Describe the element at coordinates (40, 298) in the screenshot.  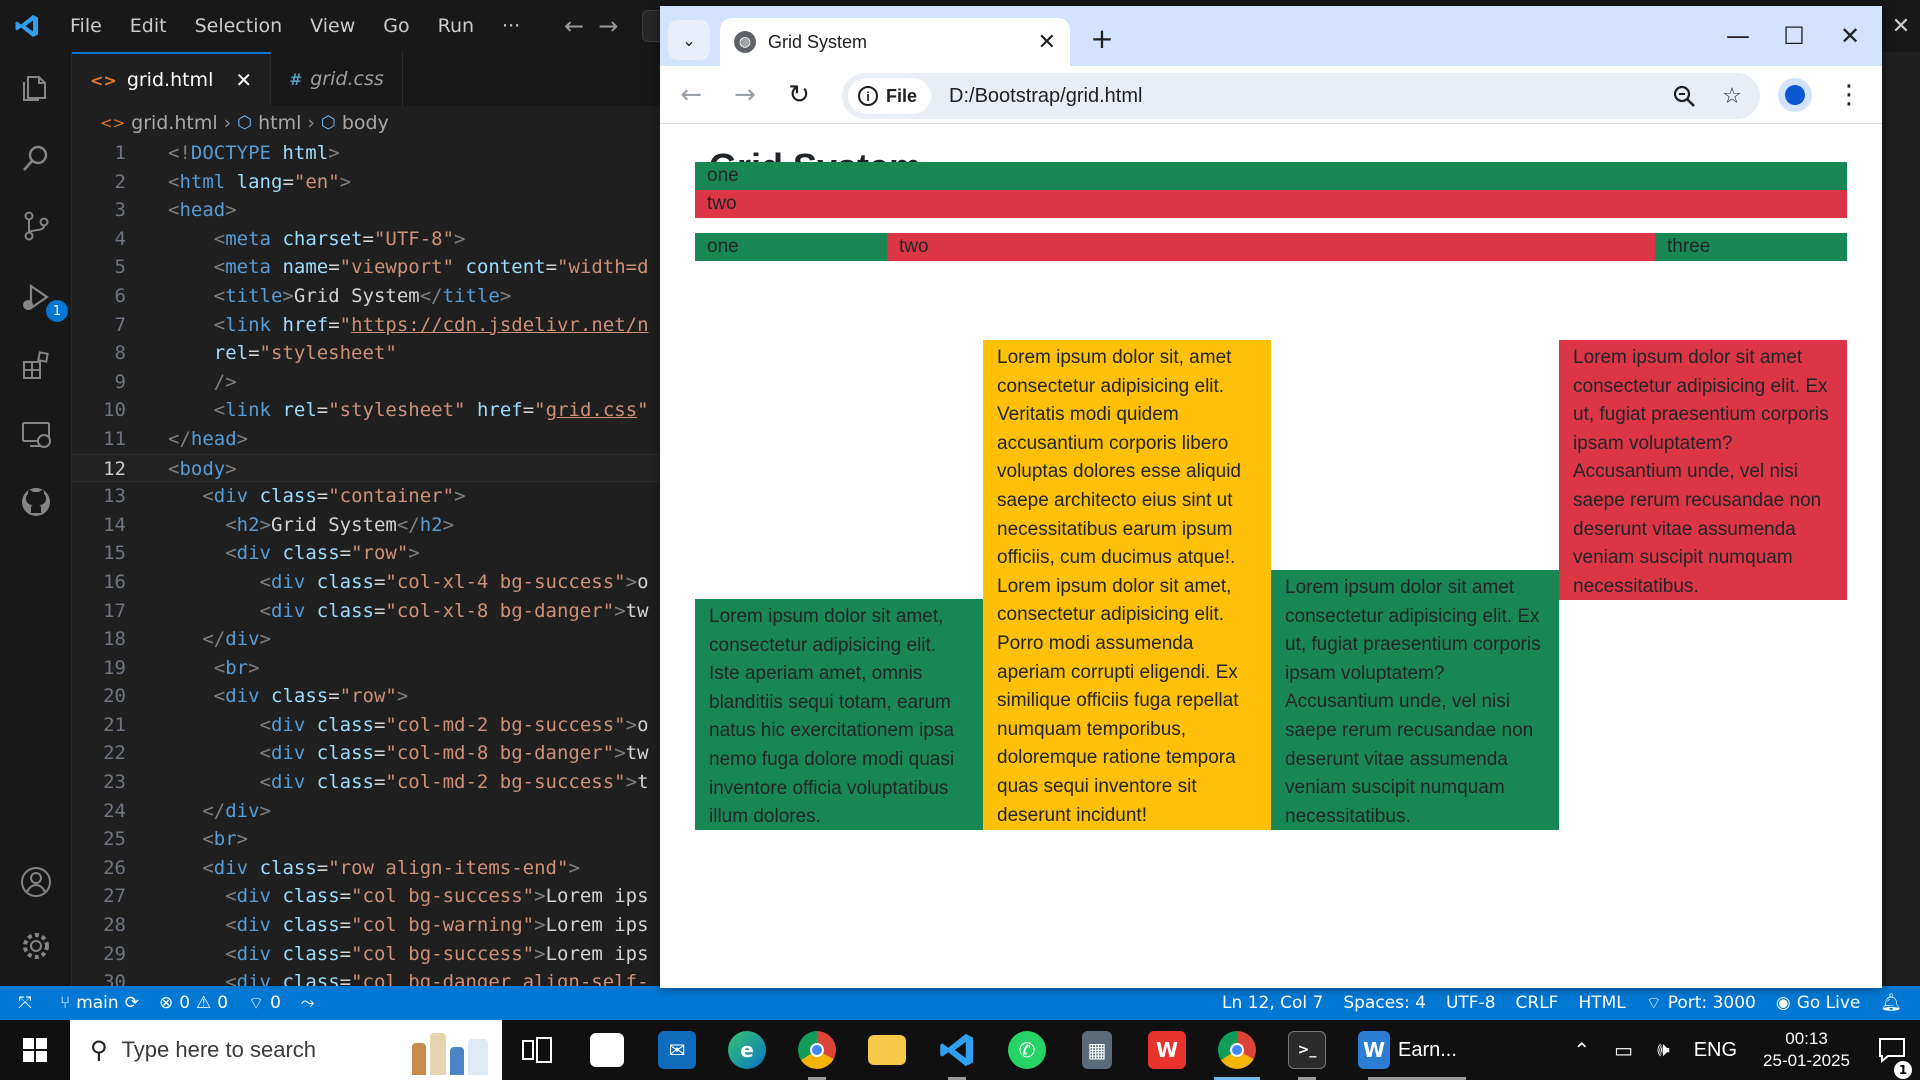
I see `run-debug-icon: 1` at that location.